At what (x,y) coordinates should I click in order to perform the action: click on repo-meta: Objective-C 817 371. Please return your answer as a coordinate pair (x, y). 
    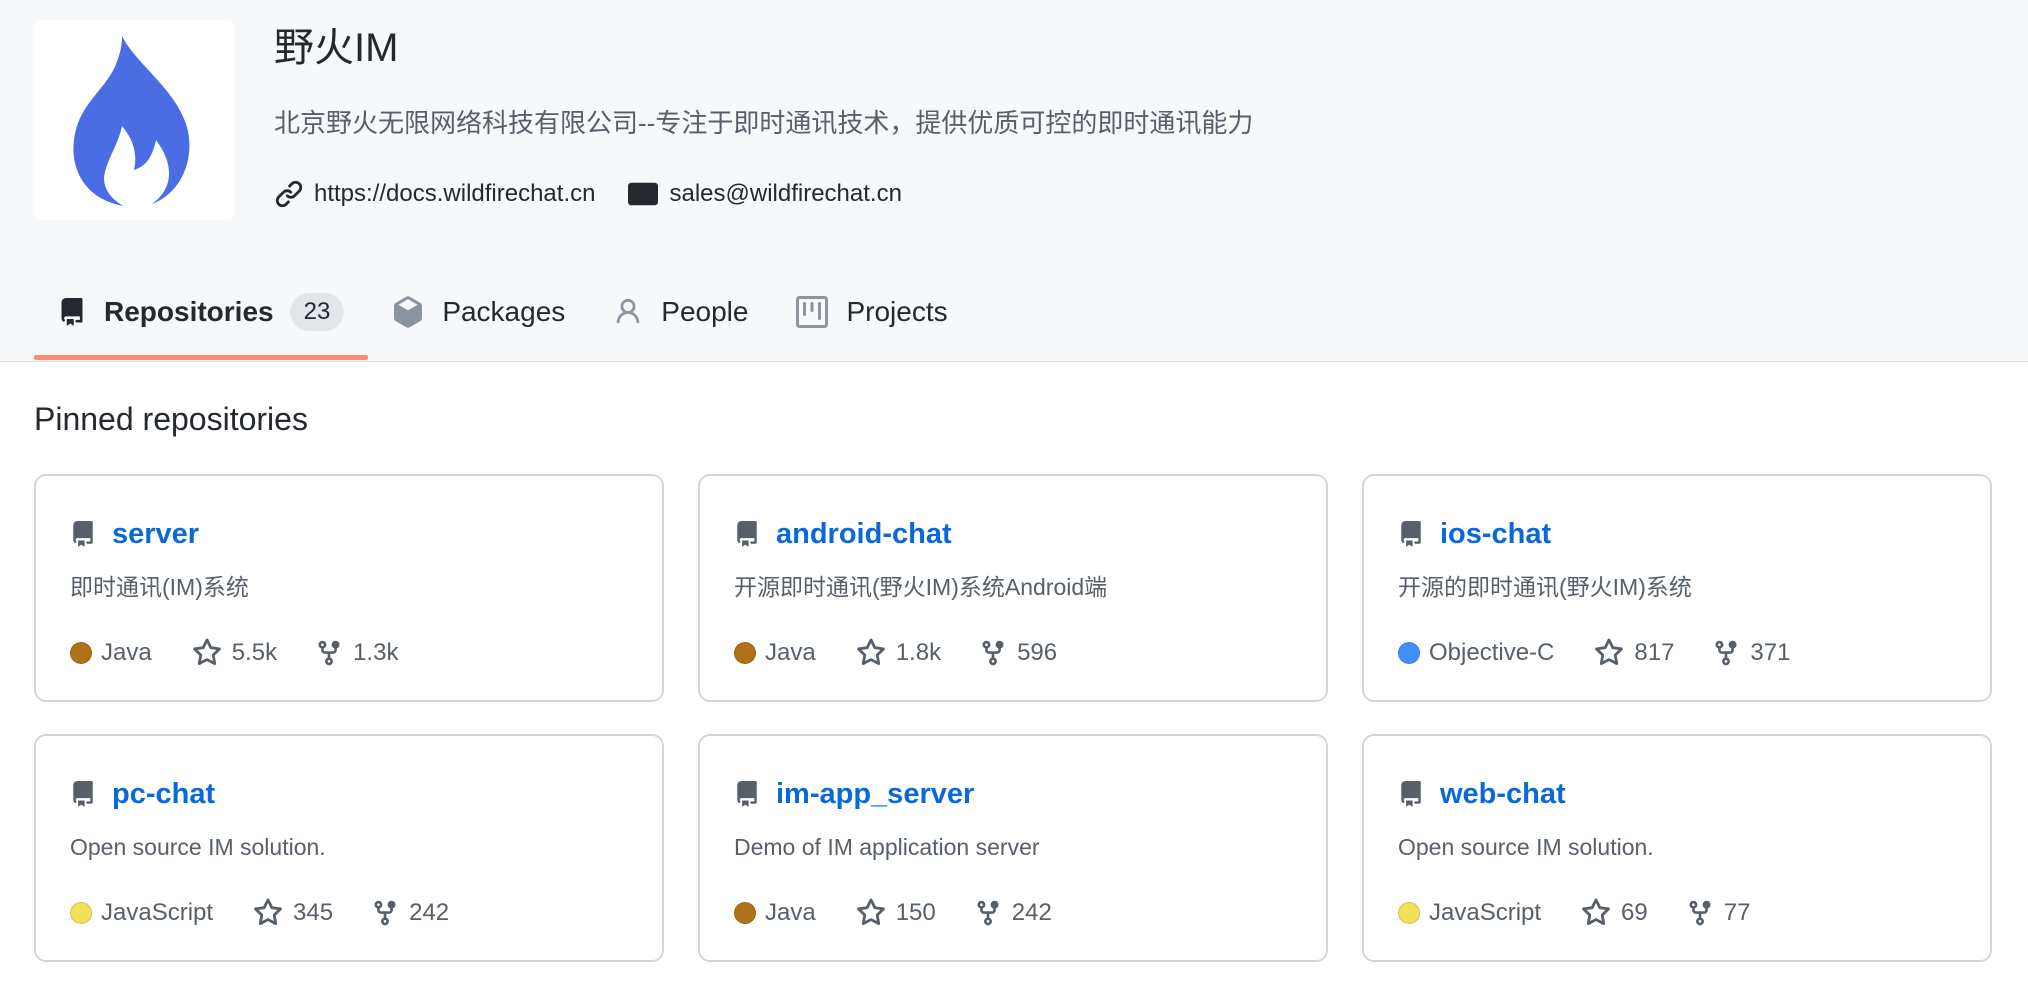
    Looking at the image, I should click on (1613, 653).